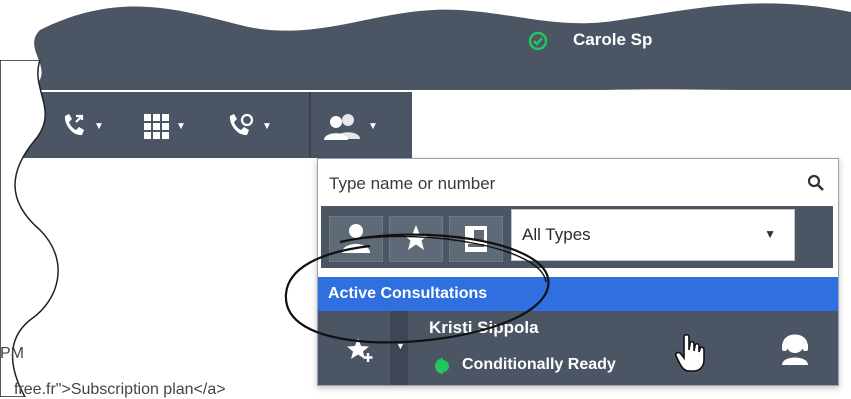  I want to click on keypad-grid-icon, so click(156, 126).